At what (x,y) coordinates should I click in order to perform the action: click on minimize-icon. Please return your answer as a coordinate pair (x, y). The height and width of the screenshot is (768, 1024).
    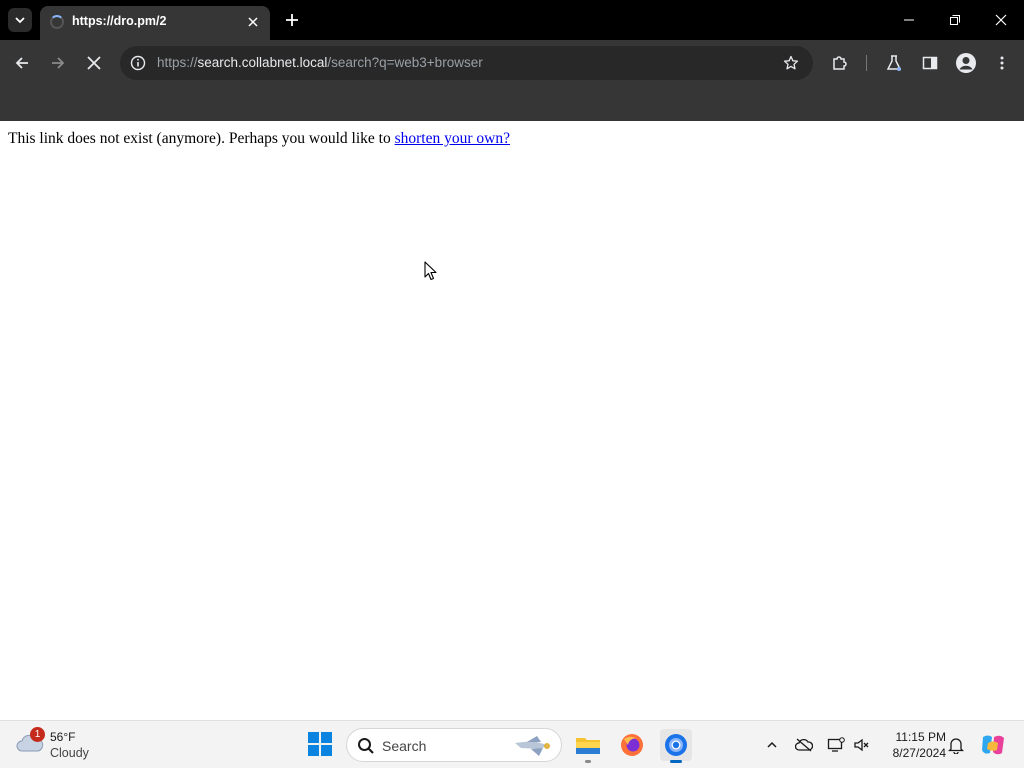
    Looking at the image, I should click on (909, 20).